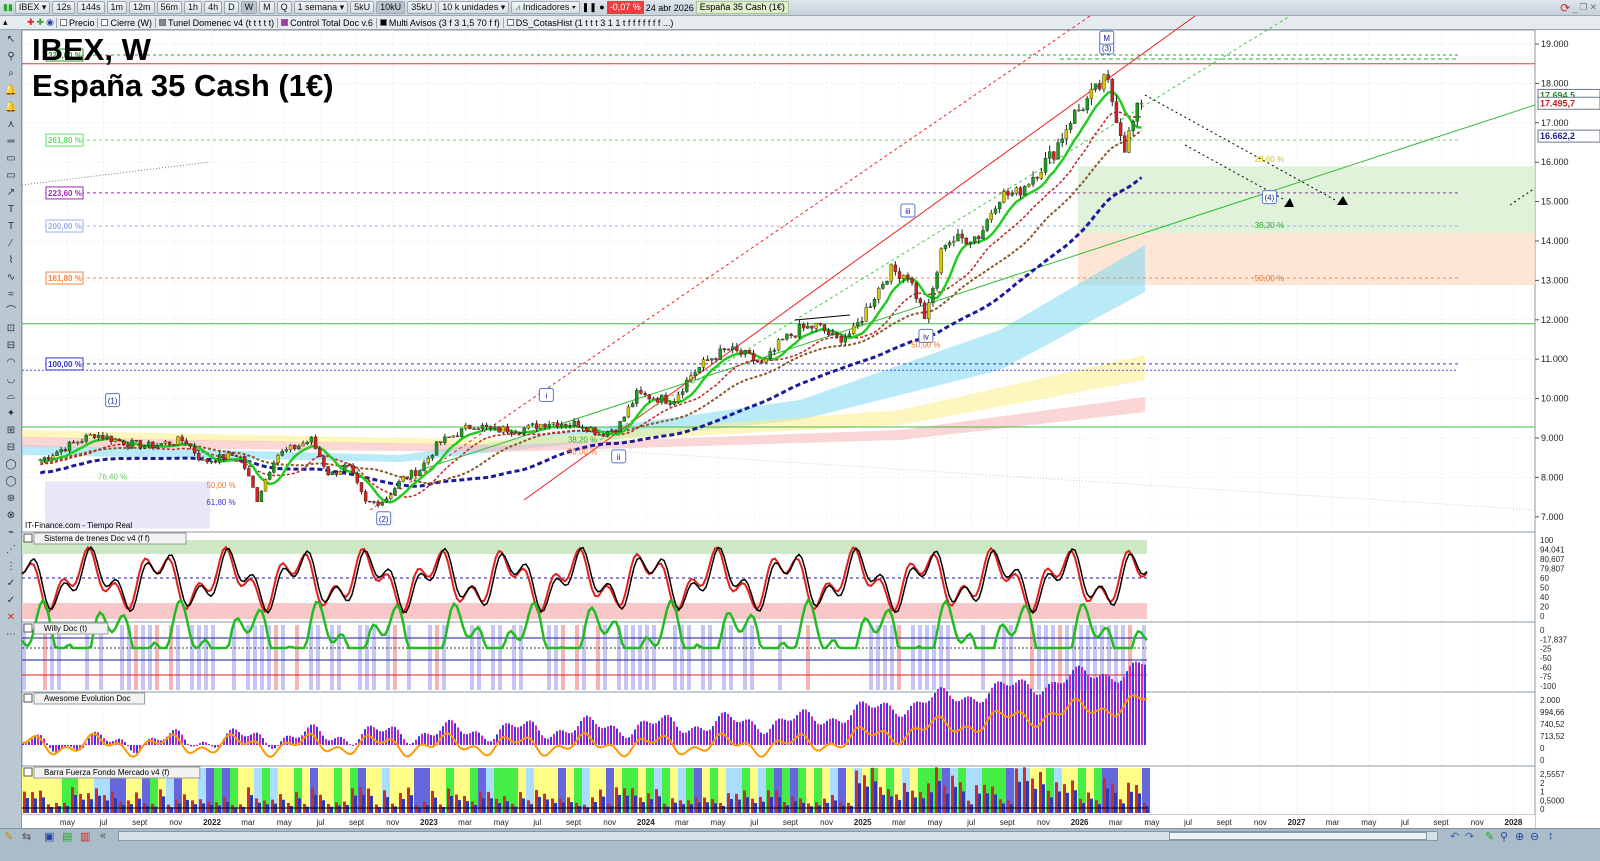 This screenshot has height=861, width=1600. I want to click on share-icon: ⇆, so click(26, 836).